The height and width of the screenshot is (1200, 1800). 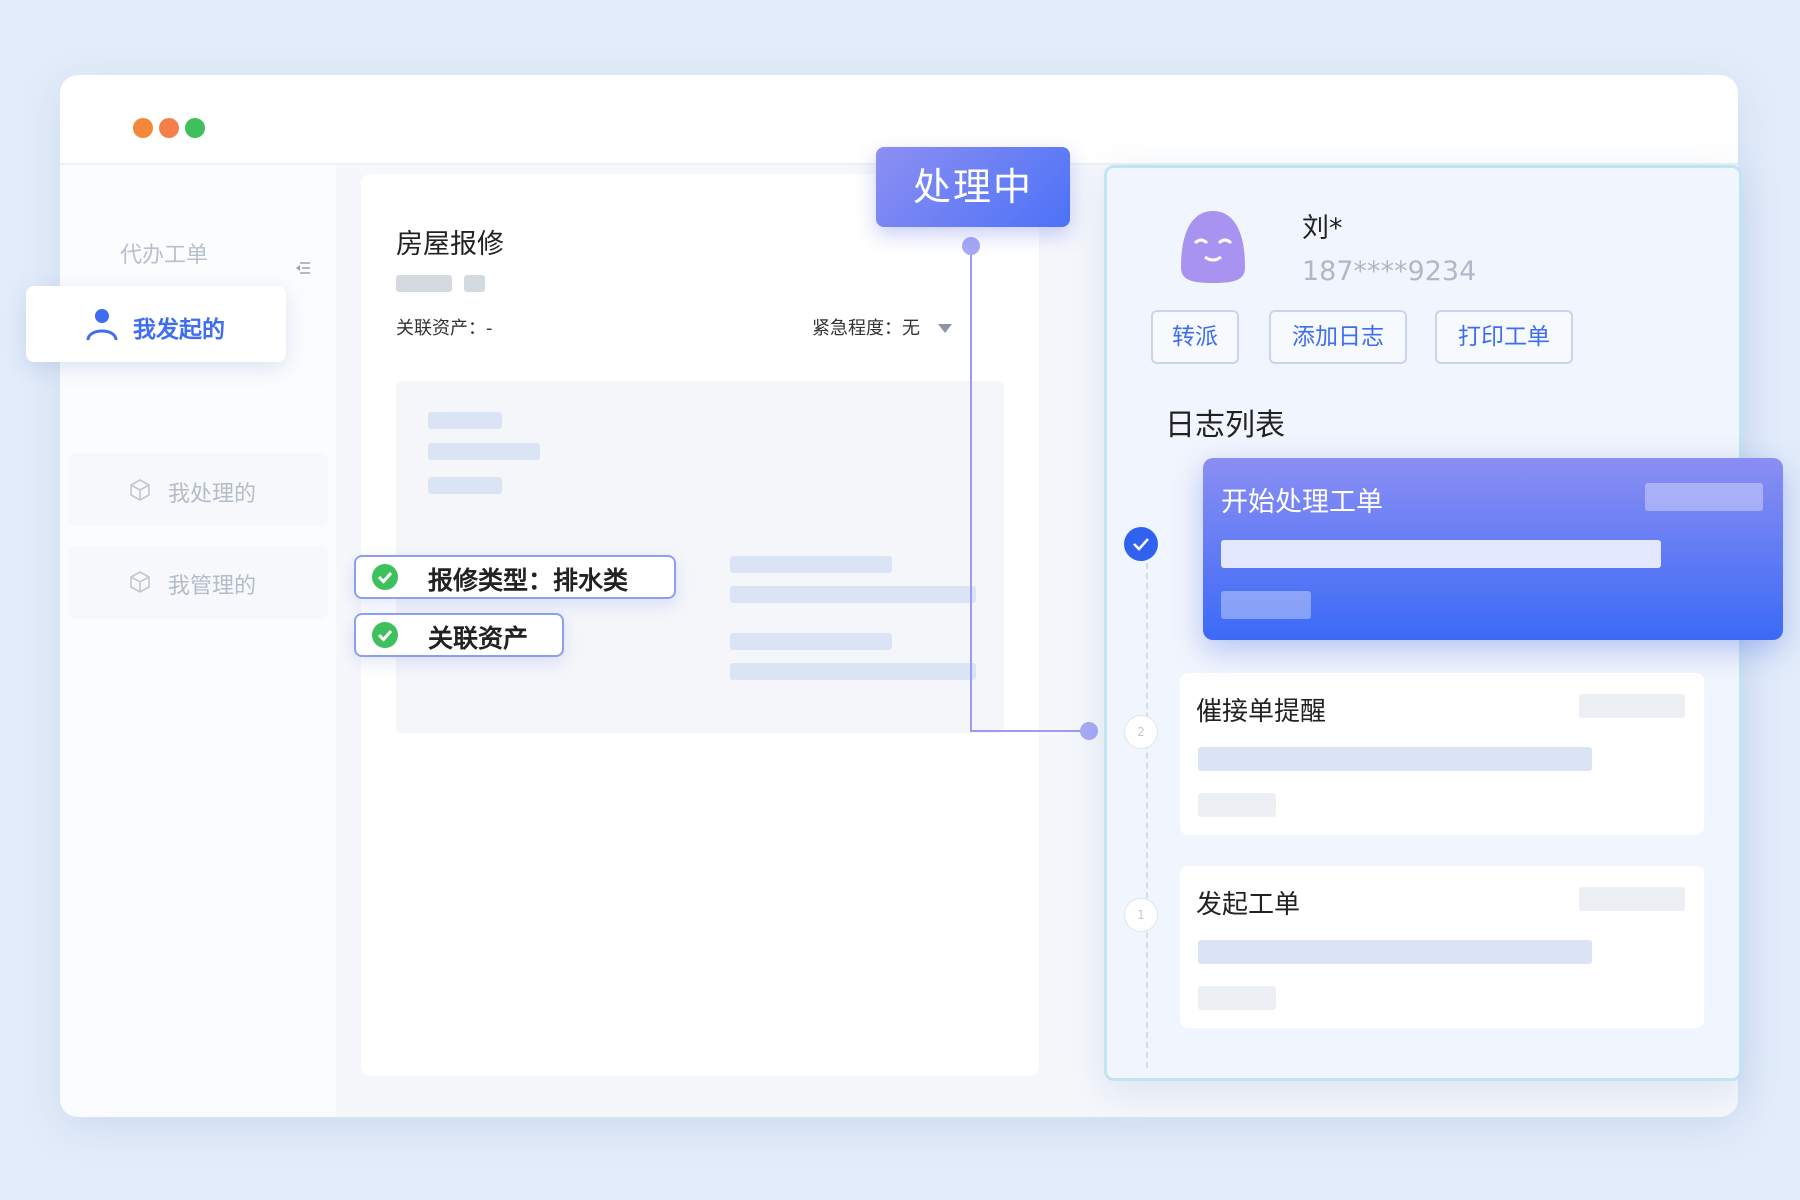 What do you see at coordinates (450, 244) in the screenshot?
I see `ticket-title: 房屋报修` at bounding box center [450, 244].